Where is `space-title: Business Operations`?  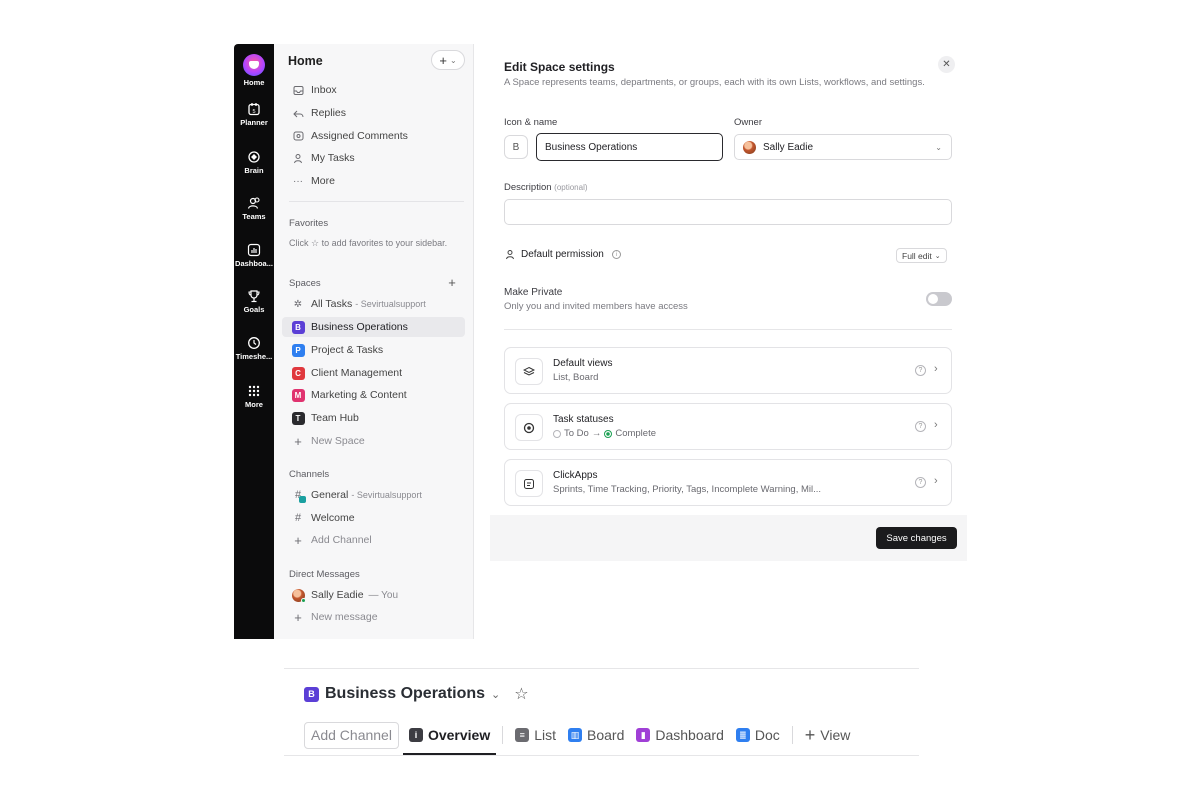 space-title: Business Operations is located at coordinates (405, 694).